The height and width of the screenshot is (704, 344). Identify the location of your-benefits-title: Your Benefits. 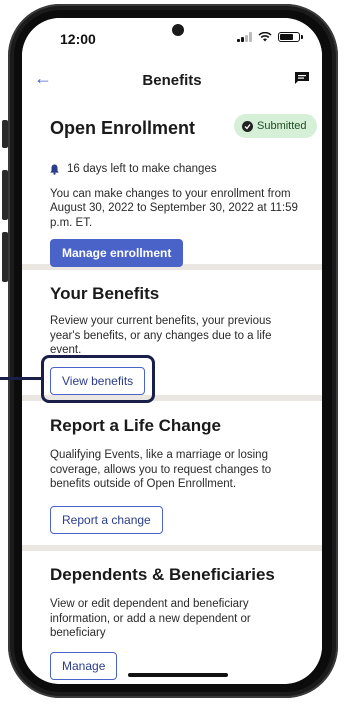
(105, 293).